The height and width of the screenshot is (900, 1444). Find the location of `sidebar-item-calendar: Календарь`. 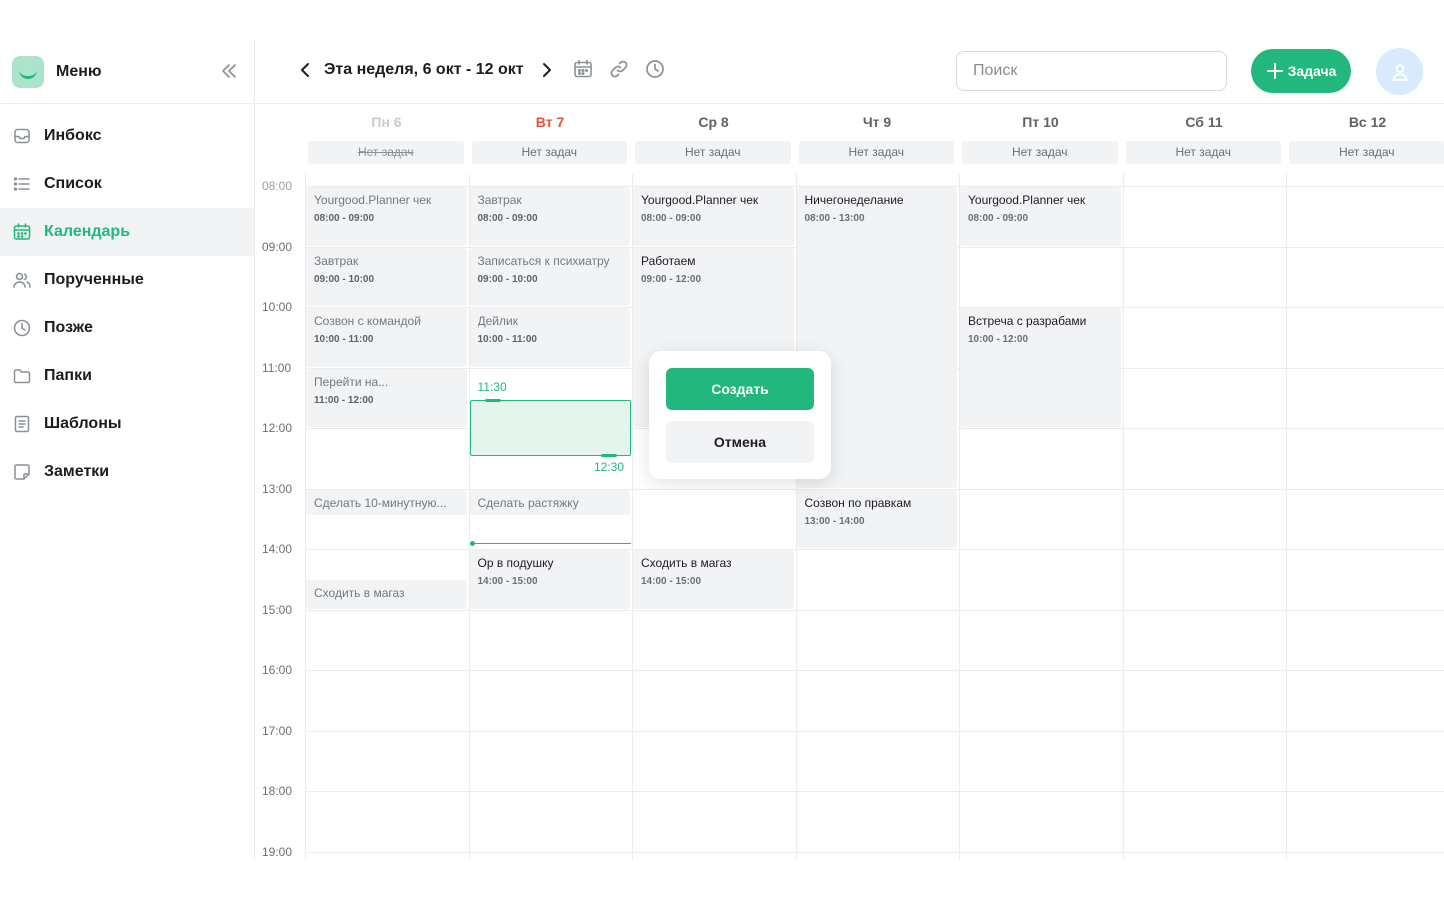

sidebar-item-calendar: Календарь is located at coordinates (127, 232).